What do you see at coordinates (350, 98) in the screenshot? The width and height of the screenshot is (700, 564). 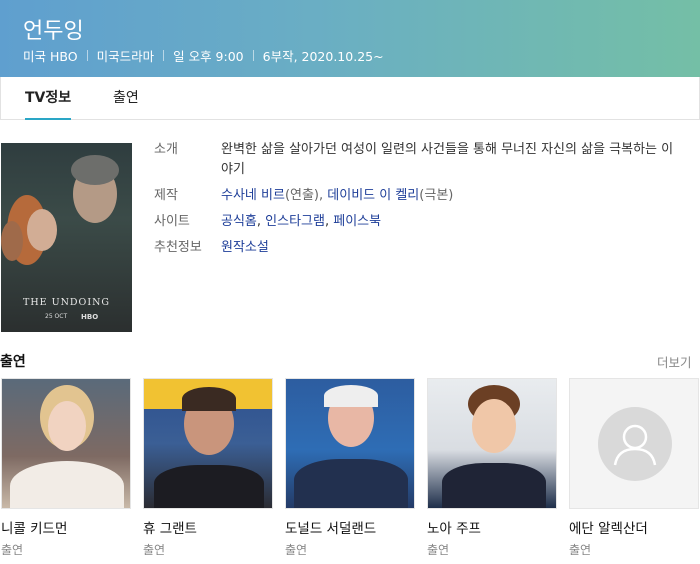 I see `tab-bar: TV정보 출연` at bounding box center [350, 98].